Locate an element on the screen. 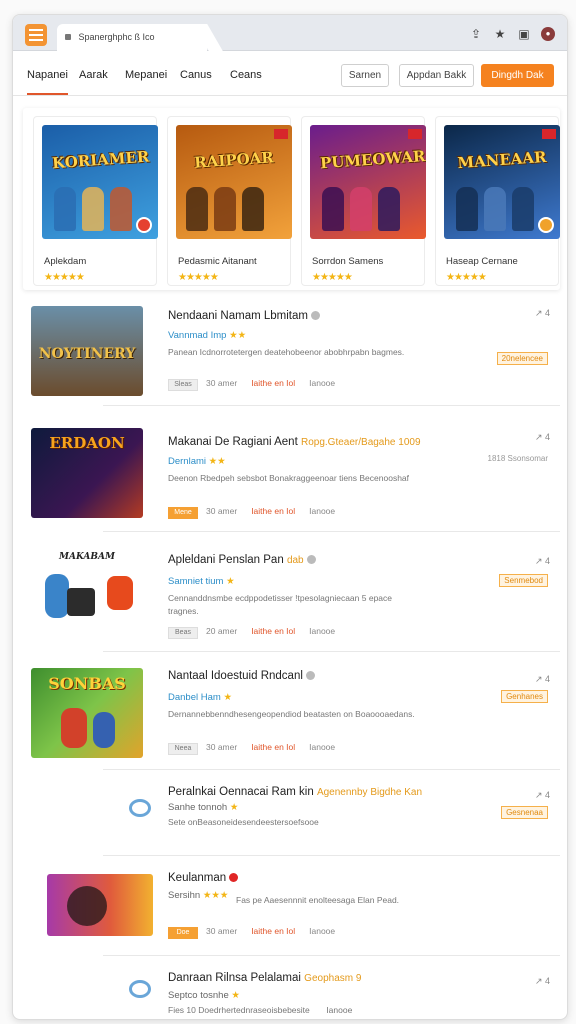 The height and width of the screenshot is (1024, 576). list-subtitle: Vannmad Imp ★★ is located at coordinates (207, 335).